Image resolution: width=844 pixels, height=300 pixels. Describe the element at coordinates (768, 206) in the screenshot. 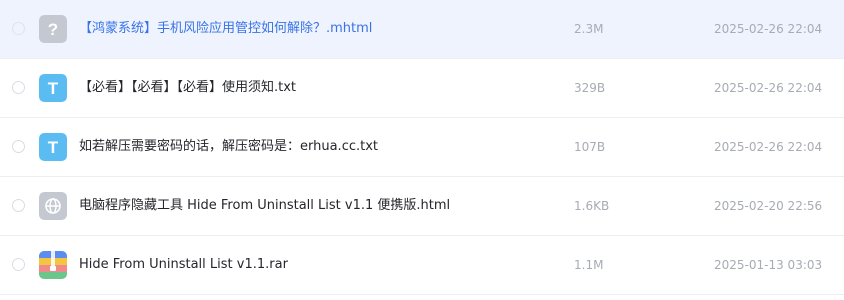

I see `file-date: 2025-02-20 22:56` at that location.